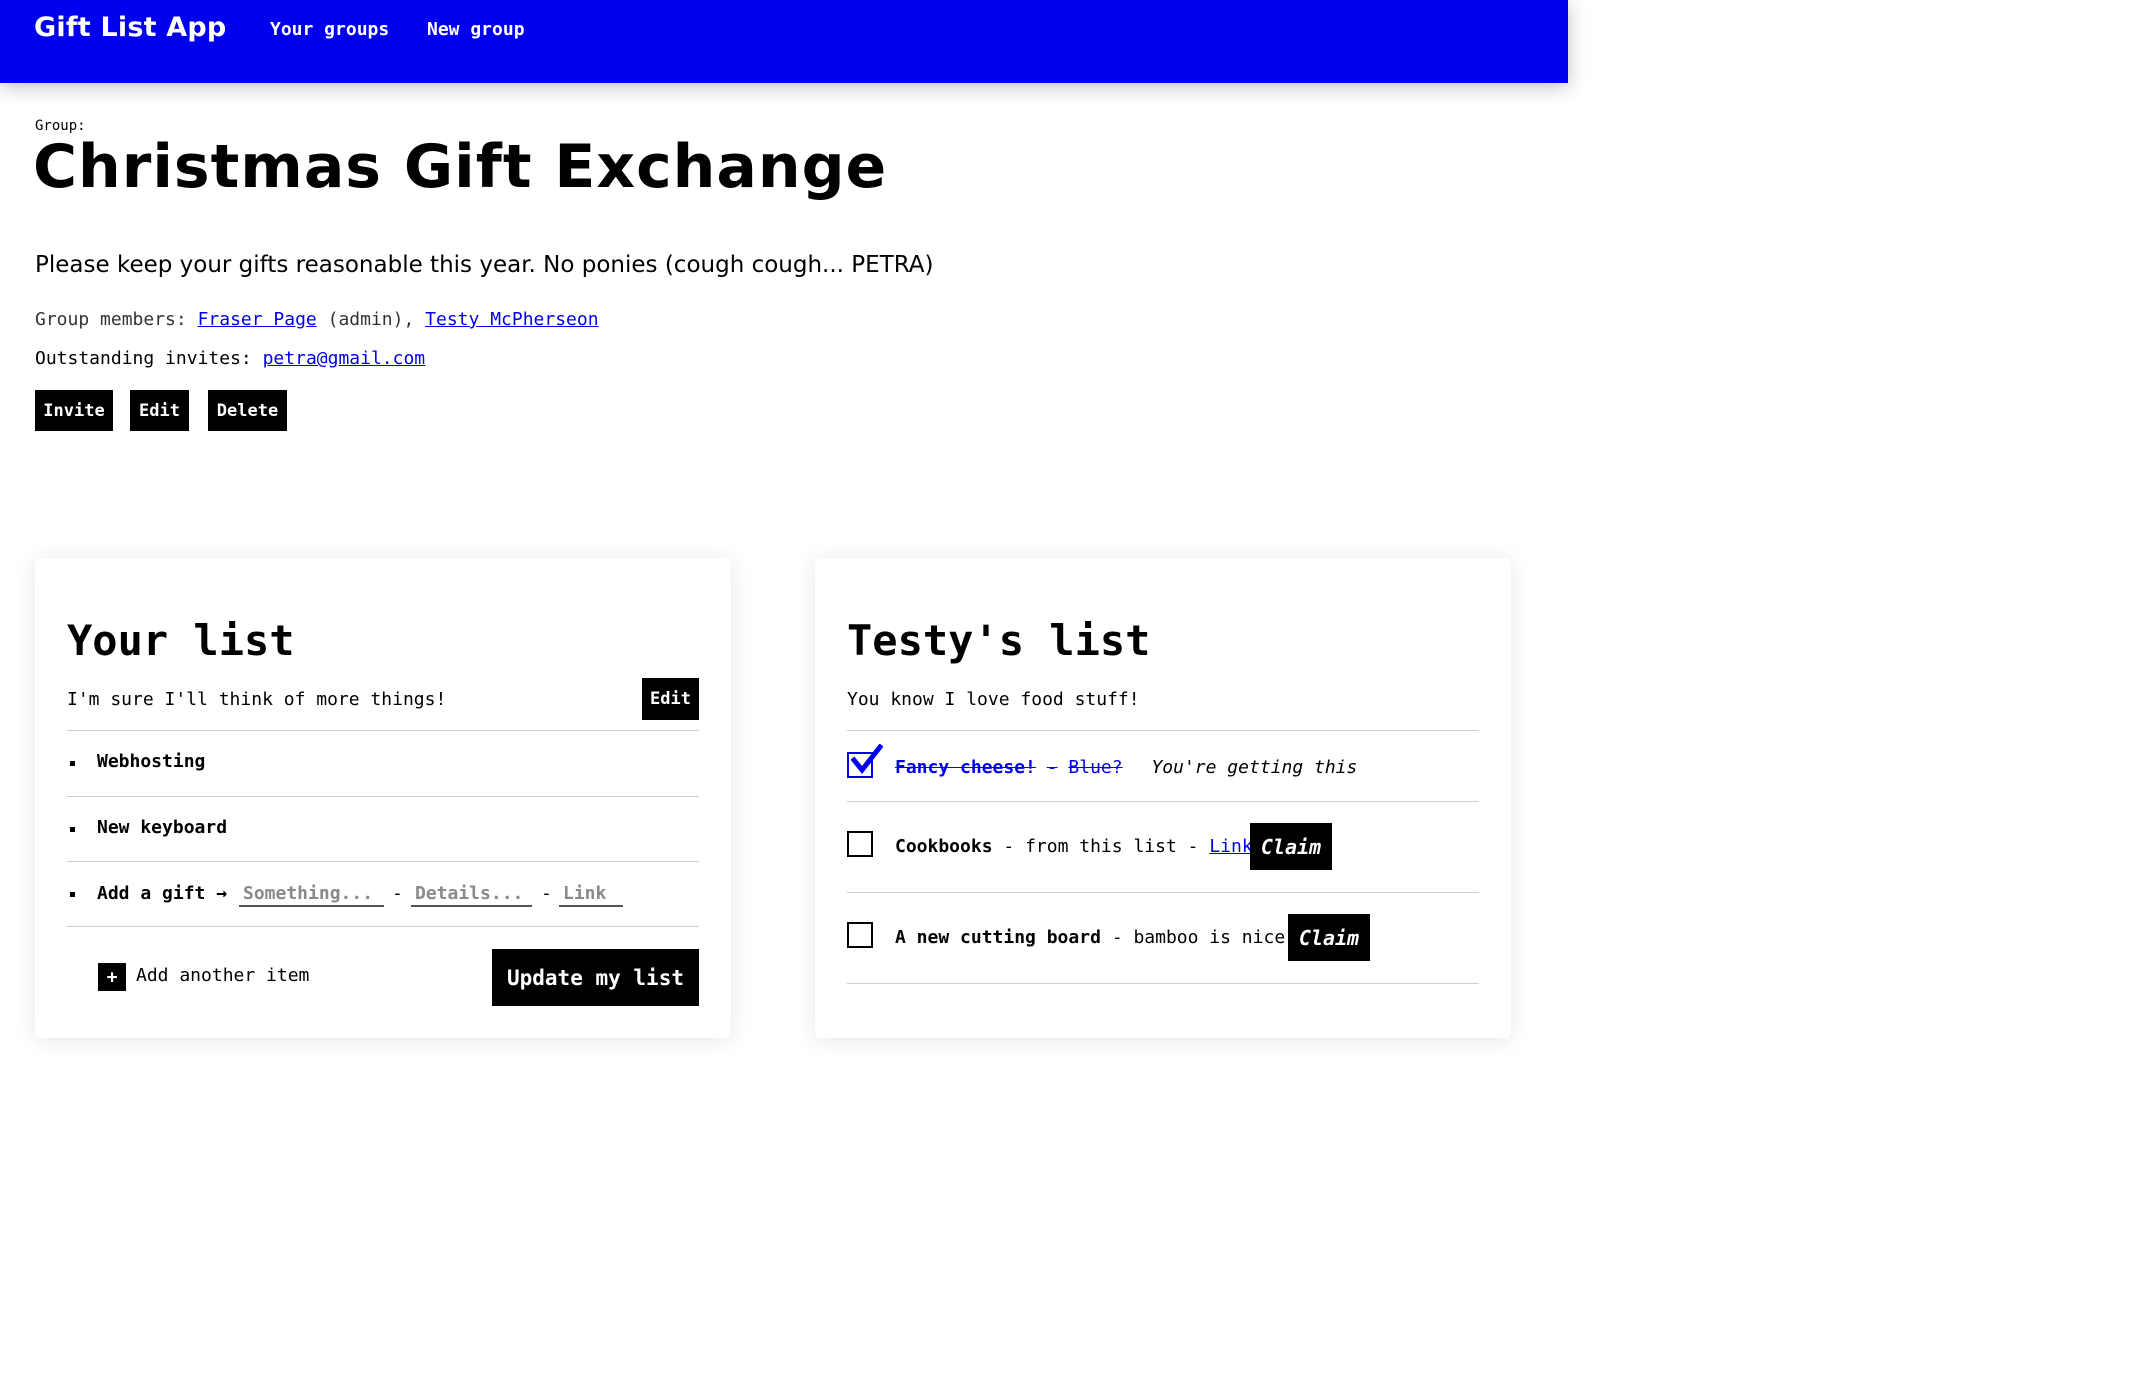 The width and height of the screenshot is (2140, 1398). I want to click on nav-new-group: New group, so click(476, 29).